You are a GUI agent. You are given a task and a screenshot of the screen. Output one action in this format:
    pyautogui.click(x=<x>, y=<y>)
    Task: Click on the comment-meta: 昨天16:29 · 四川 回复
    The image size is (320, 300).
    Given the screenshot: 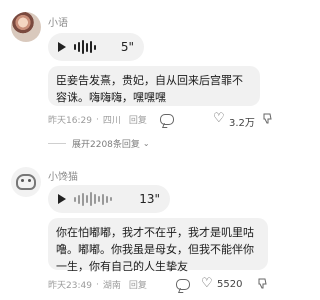 What is the action you would take?
    pyautogui.click(x=97, y=120)
    